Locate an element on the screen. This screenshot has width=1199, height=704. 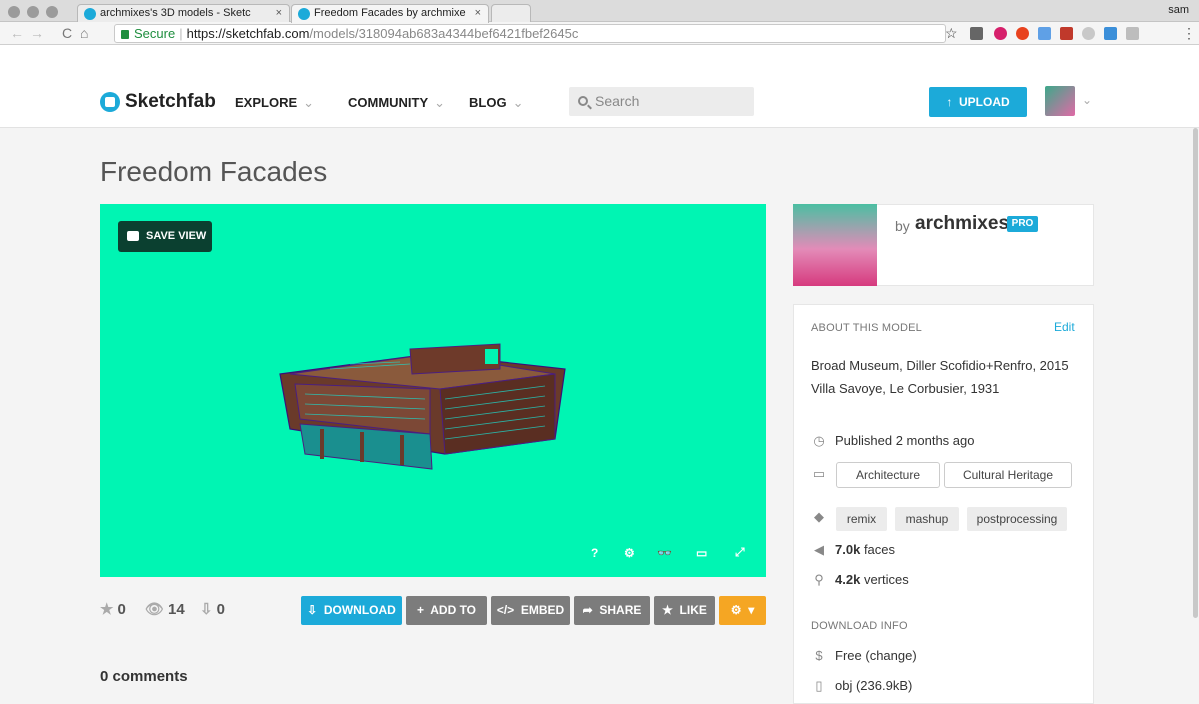
pro-badge: PRO is located at coordinates (1022, 224).